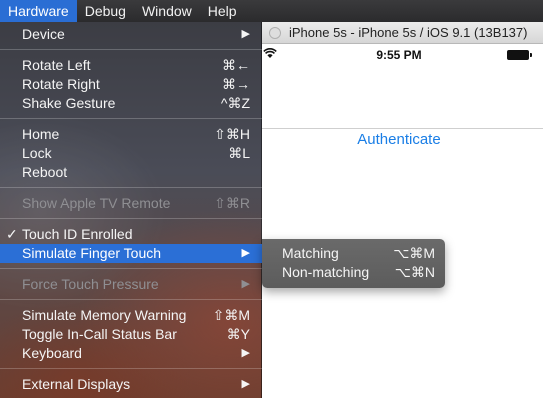 This screenshot has width=543, height=398. Describe the element at coordinates (408, 32) in the screenshot. I see `window-title: iPhone 5s - iPhone 5s / iOS 9.1 (13B137)` at that location.